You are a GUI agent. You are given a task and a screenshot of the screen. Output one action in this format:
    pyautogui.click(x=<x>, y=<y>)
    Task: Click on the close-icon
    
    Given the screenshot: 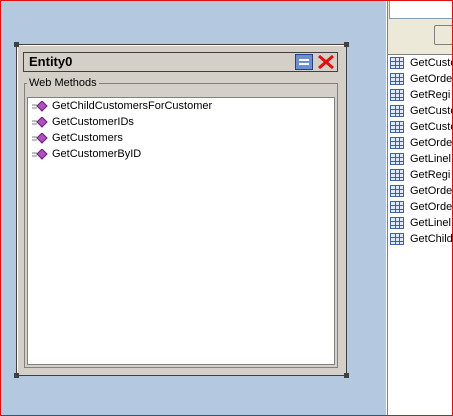 What is the action you would take?
    pyautogui.click(x=326, y=62)
    